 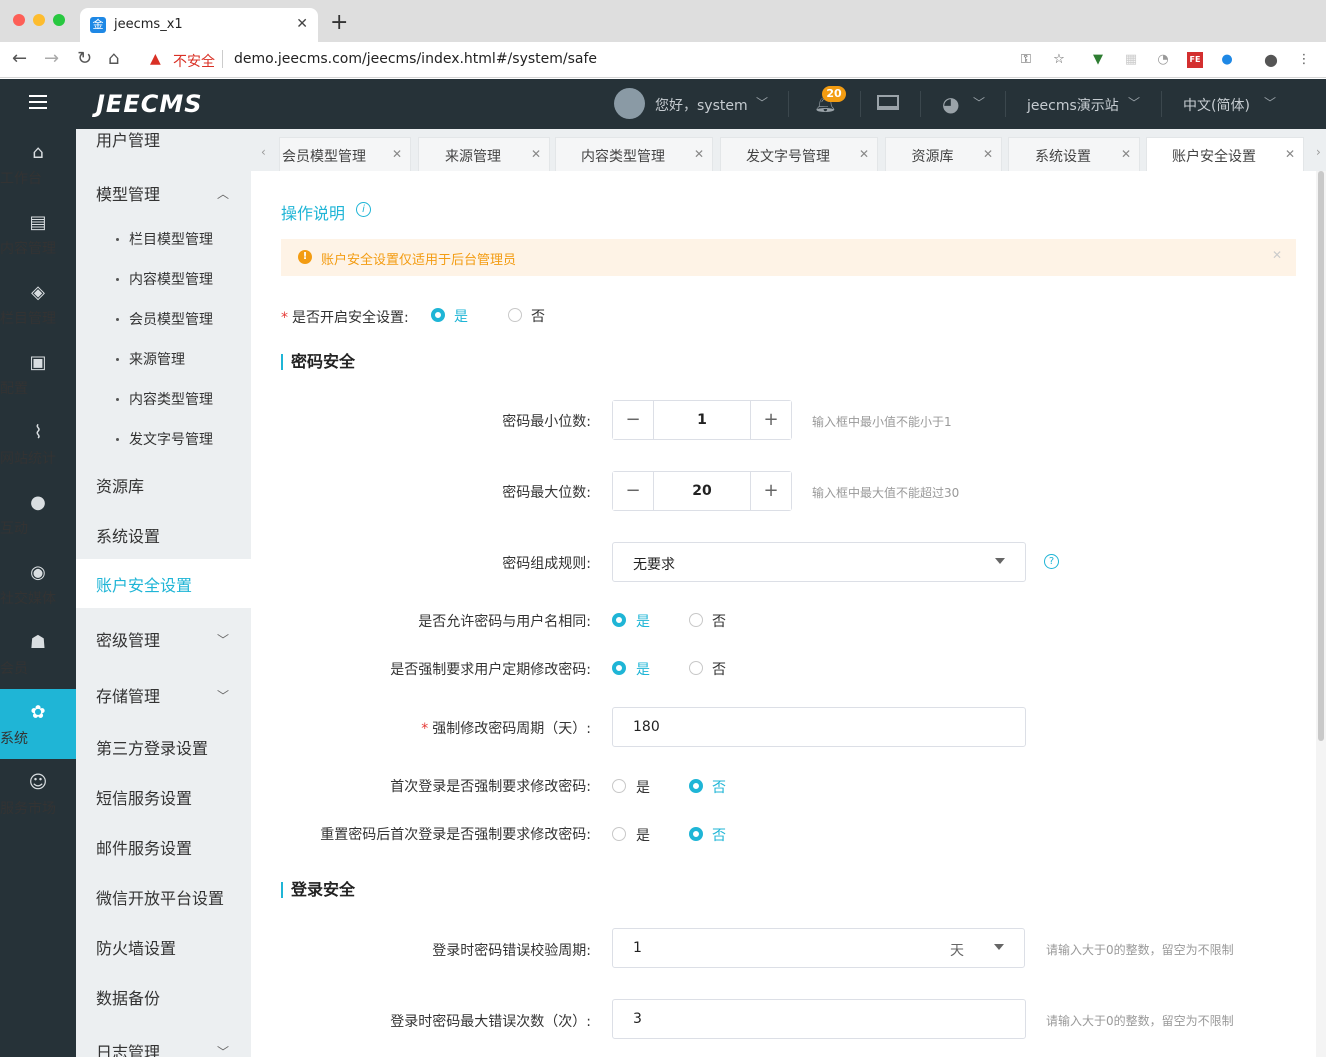 I want to click on subnav-user-mgmt: 用户管理, so click(x=163, y=140).